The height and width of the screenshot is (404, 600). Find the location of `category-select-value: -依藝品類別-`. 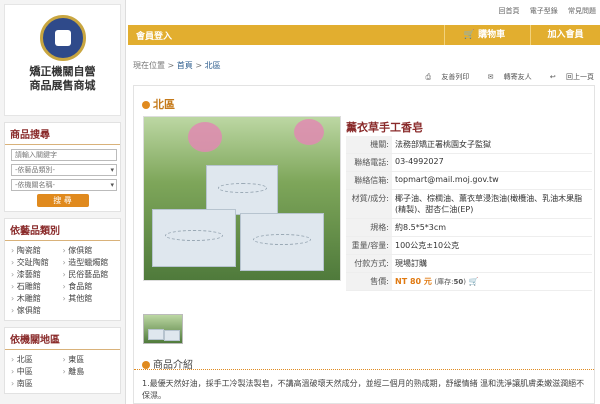

category-select-value: -依藝品類別- is located at coordinates (35, 170).